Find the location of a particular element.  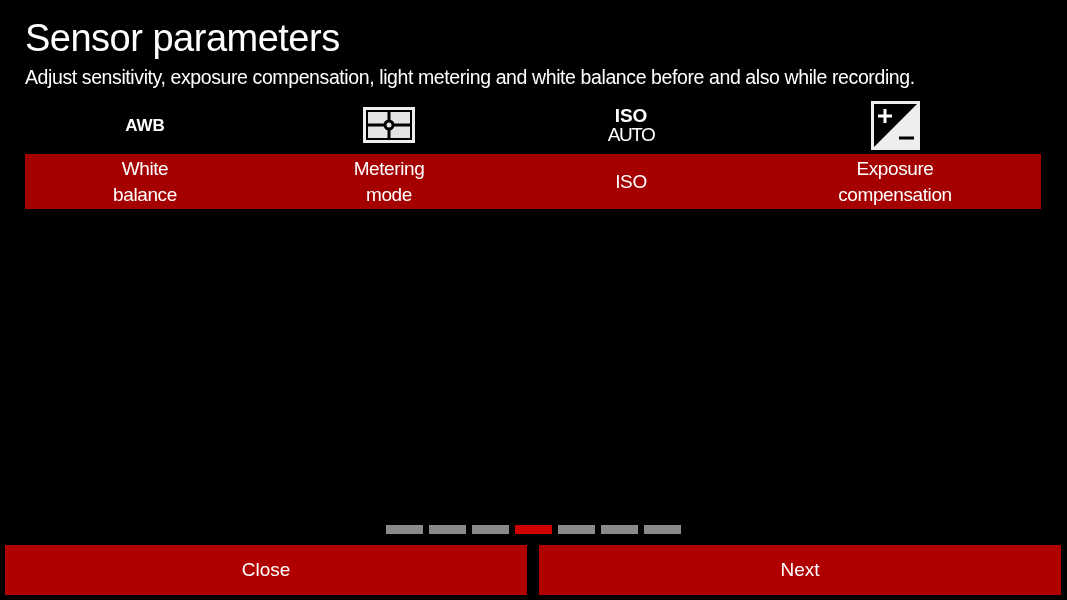

parameter-label: Metering mode is located at coordinates (389, 181).